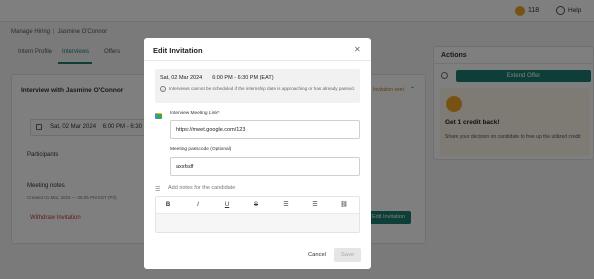  What do you see at coordinates (315, 205) in the screenshot?
I see `numbered-list-button: ☰` at bounding box center [315, 205].